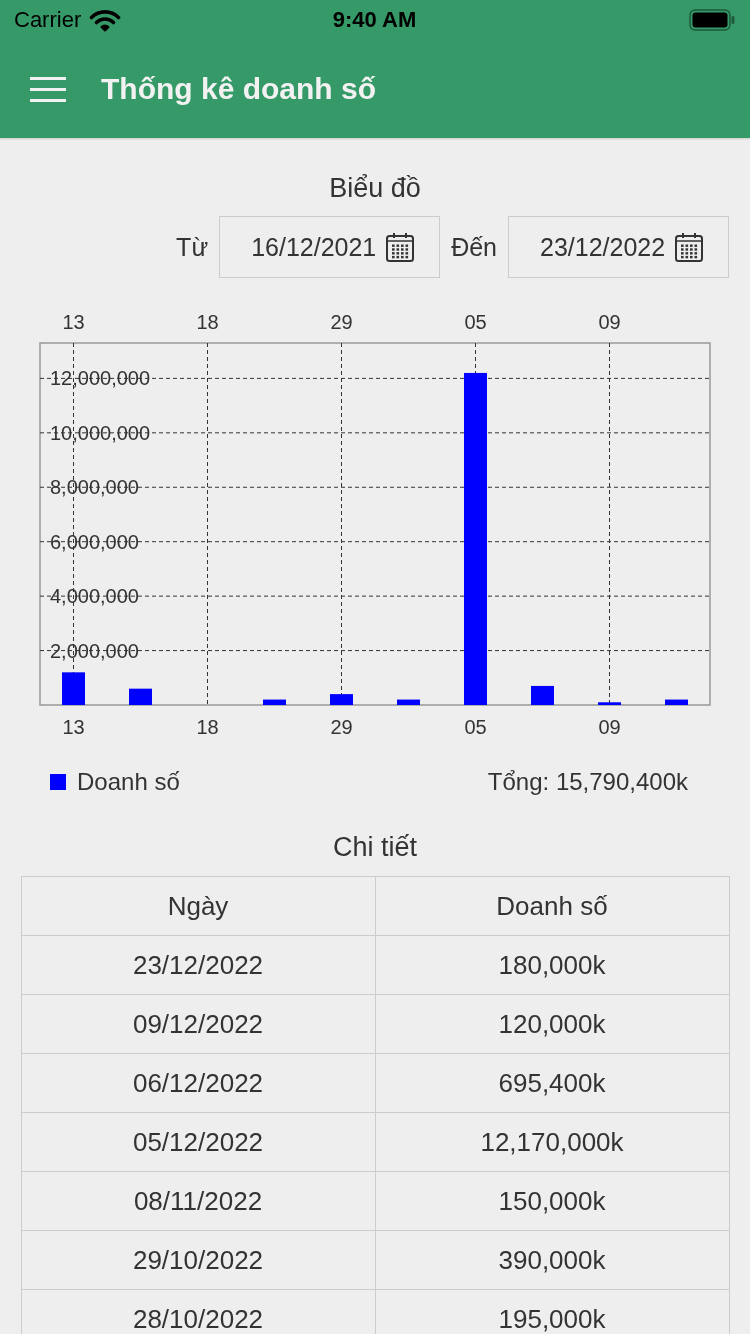 The image size is (750, 1334). I want to click on section-title: Chi tiết, so click(374, 847).